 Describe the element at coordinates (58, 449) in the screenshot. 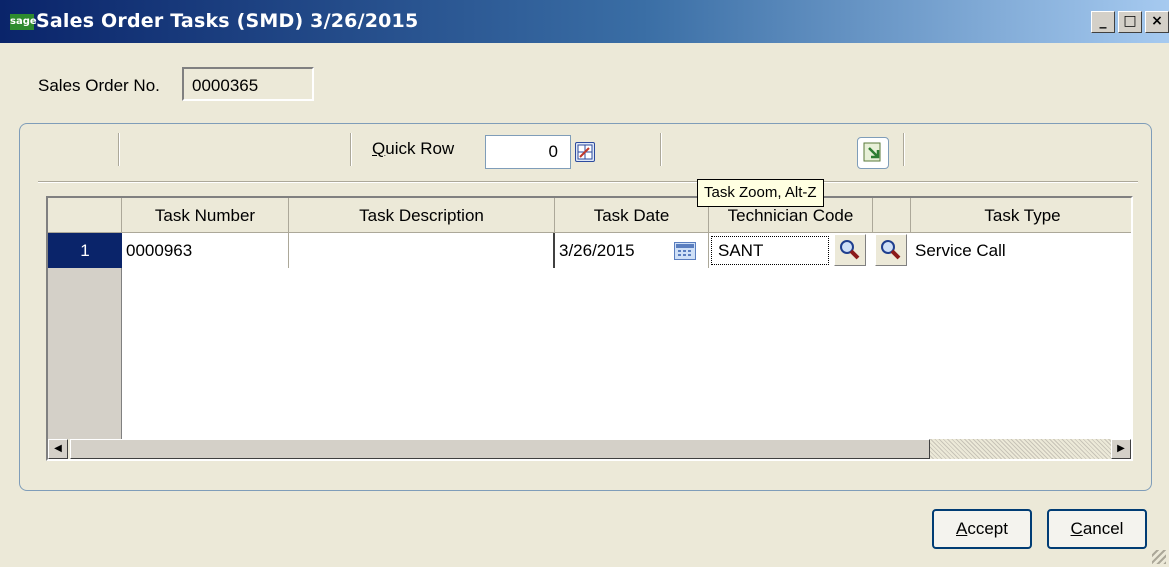

I see `scroll-left-arrow-icon: ◀` at that location.